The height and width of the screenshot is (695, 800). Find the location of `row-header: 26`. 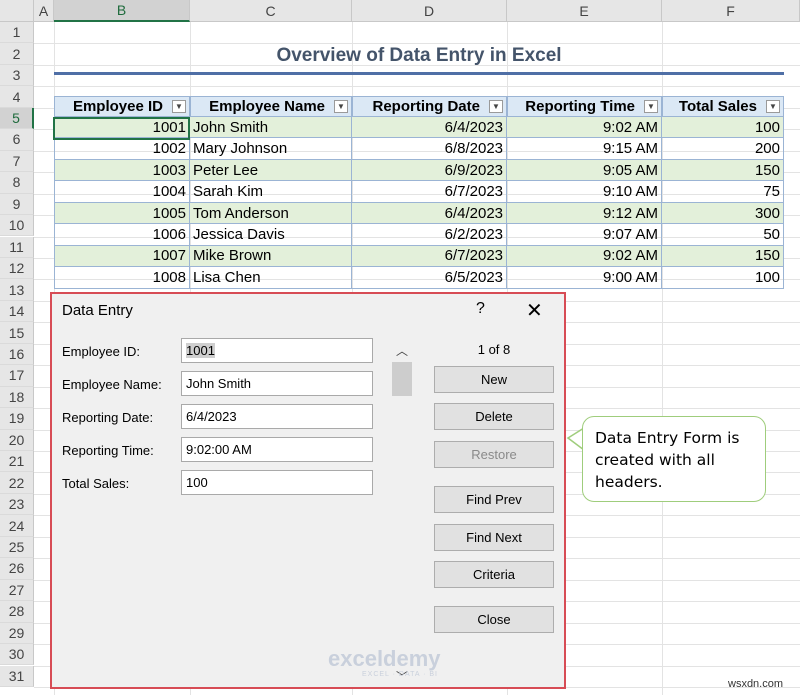

row-header: 26 is located at coordinates (17, 569).